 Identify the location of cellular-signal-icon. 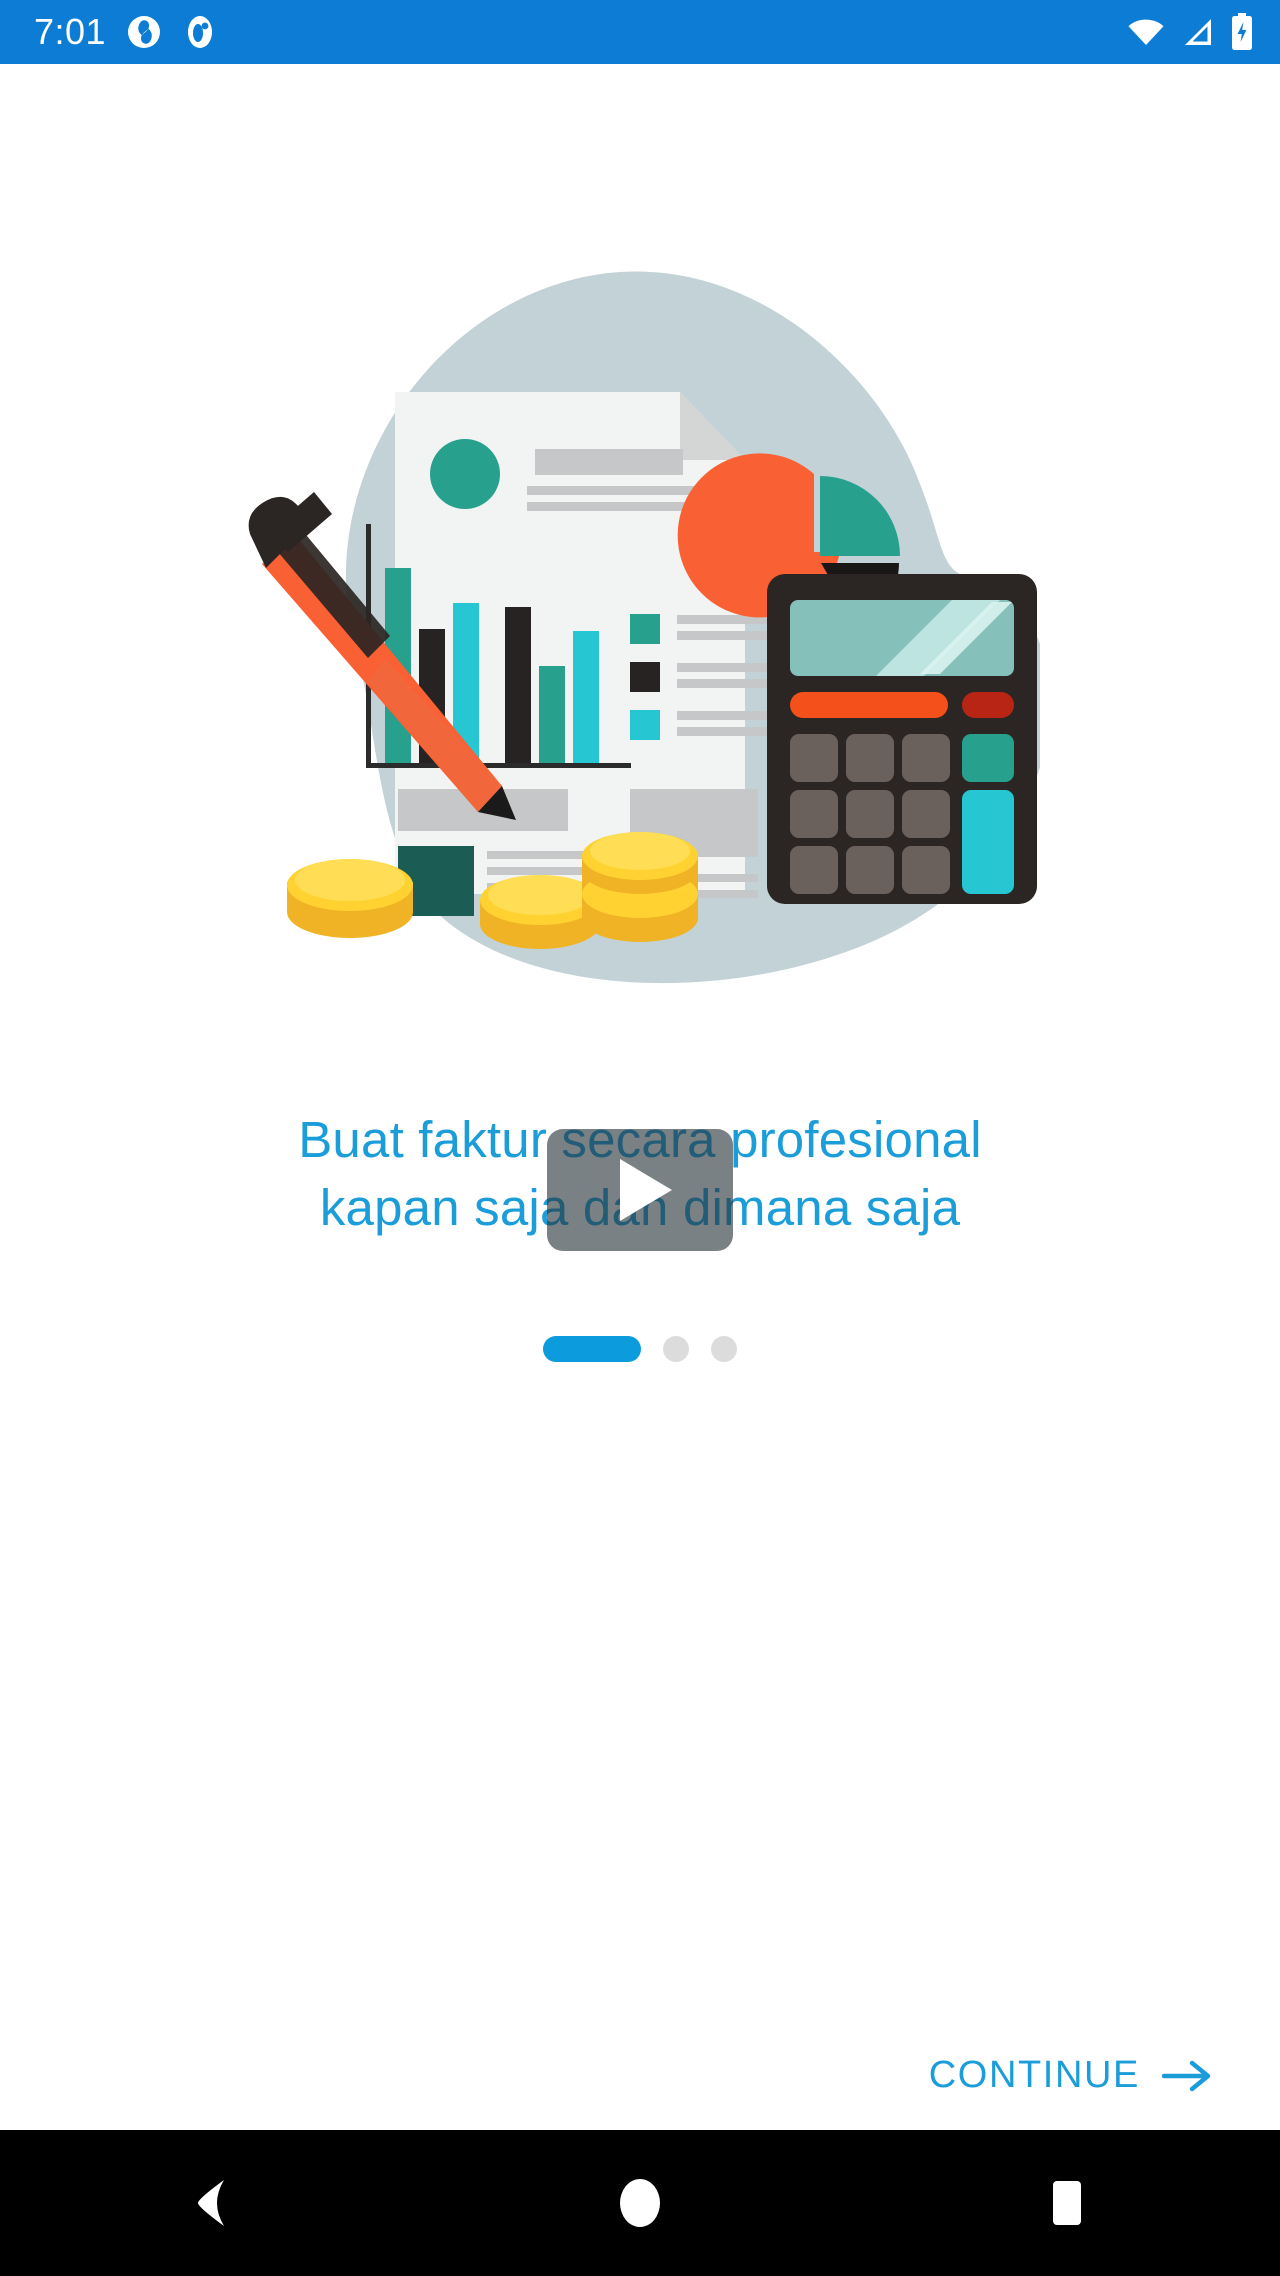
(1198, 32).